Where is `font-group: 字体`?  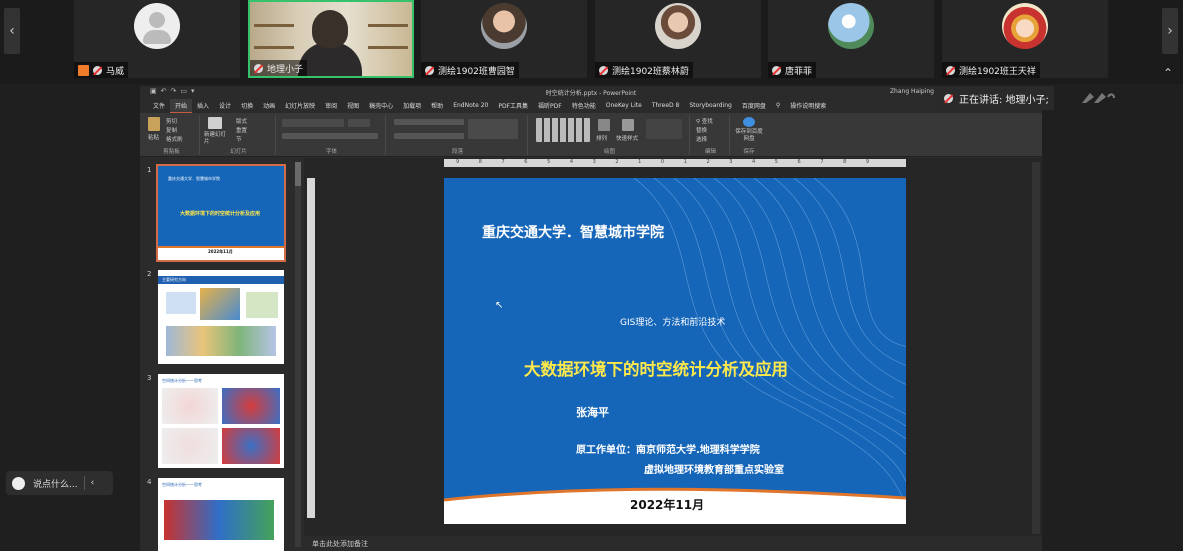 font-group: 字体 is located at coordinates (332, 135).